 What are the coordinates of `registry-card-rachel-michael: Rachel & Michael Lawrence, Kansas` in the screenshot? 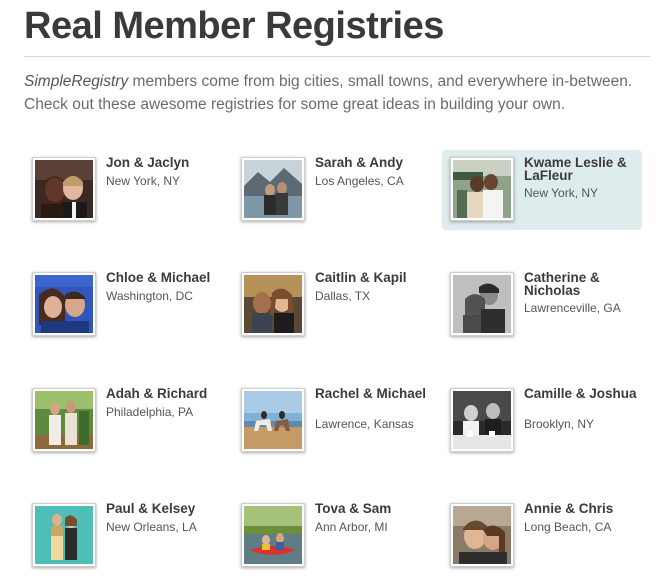 It's located at (333, 421).